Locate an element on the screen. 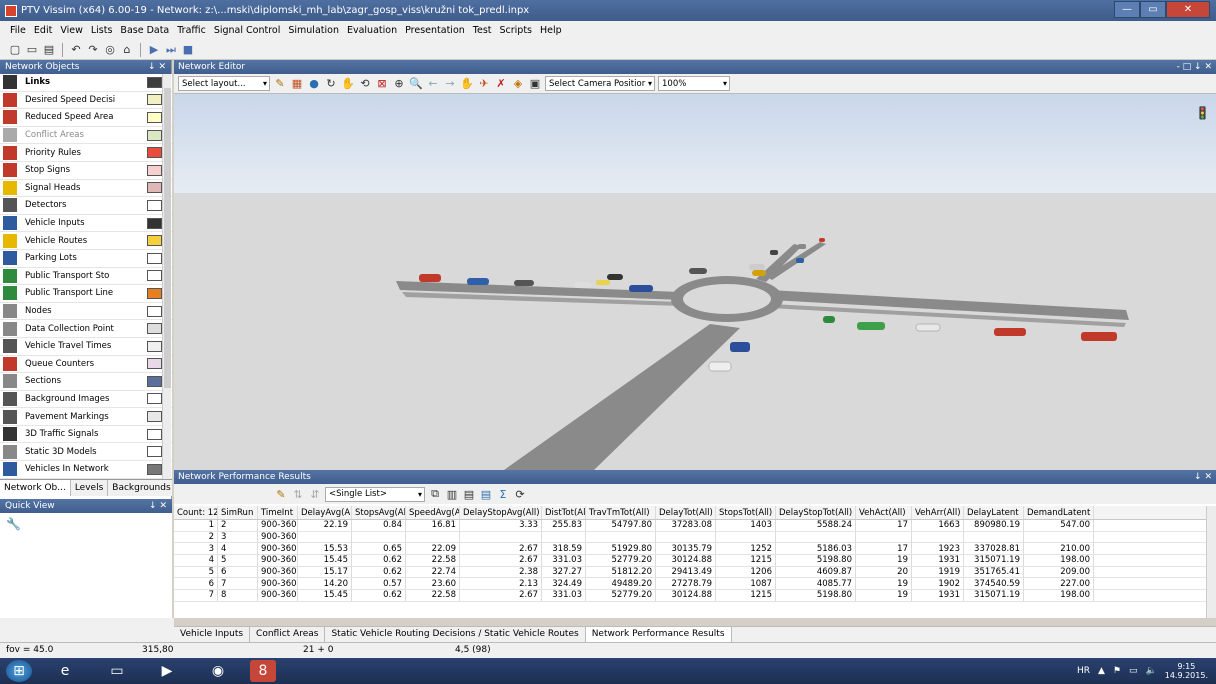 This screenshot has width=1216, height=684. undo-icon: ↶ is located at coordinates (76, 50).